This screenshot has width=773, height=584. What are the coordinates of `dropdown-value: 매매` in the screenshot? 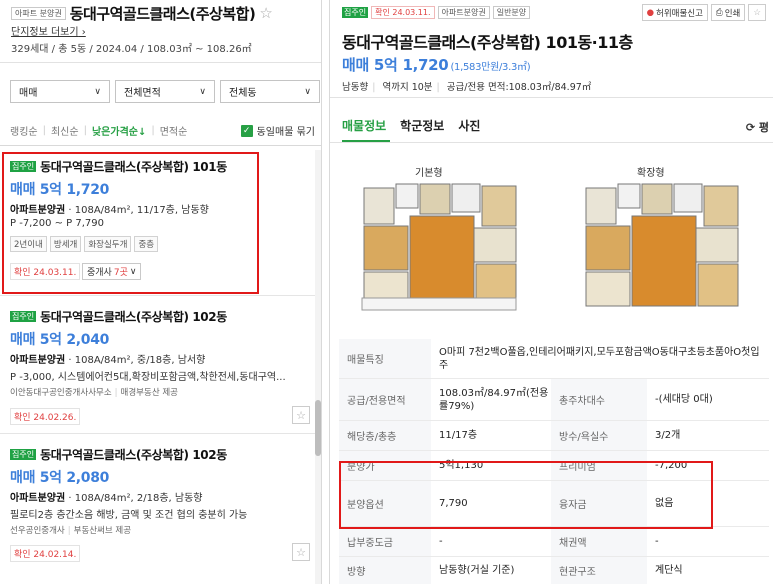 It's located at (28, 93).